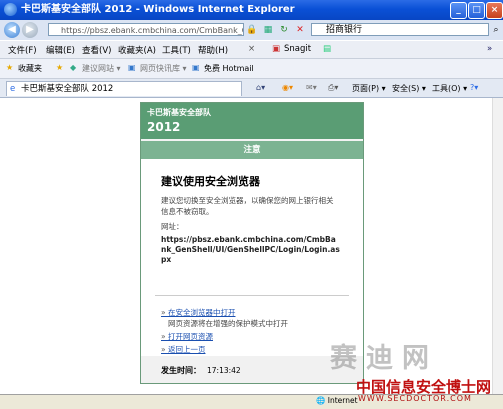  I want to click on refresh-icon: ↻, so click(284, 30).